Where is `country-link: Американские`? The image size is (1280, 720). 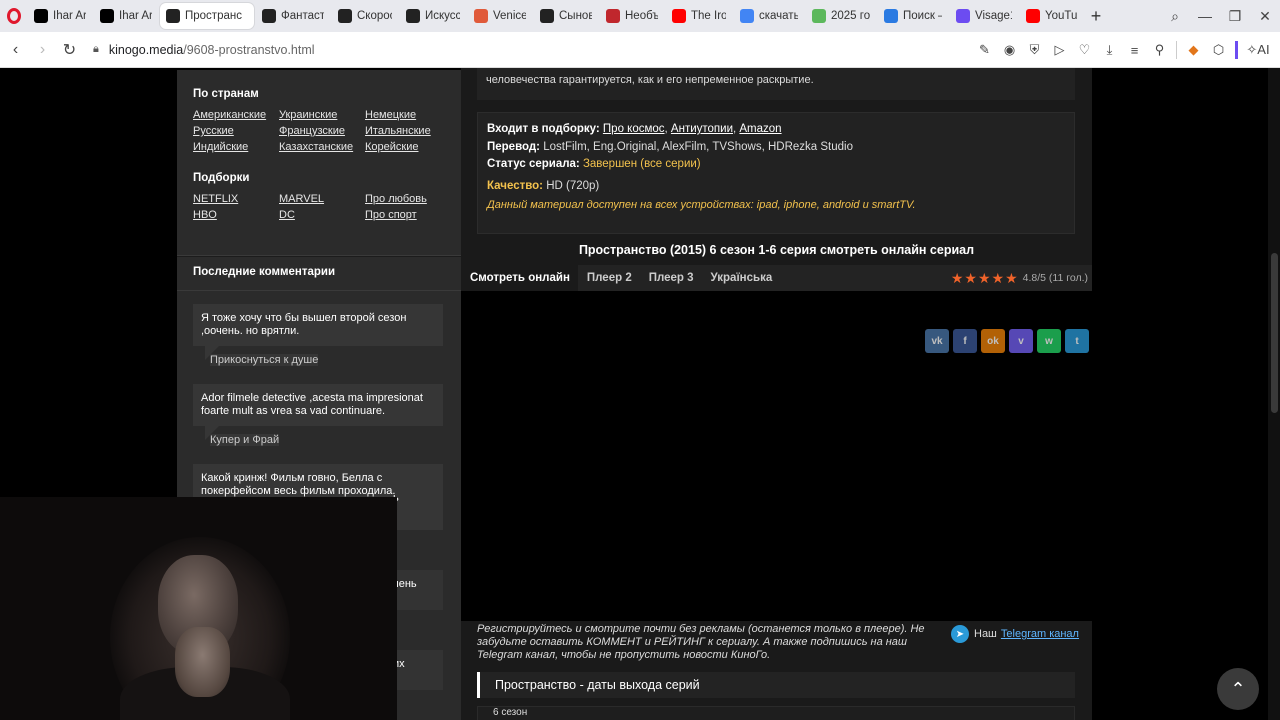
country-link: Американские is located at coordinates (236, 115).